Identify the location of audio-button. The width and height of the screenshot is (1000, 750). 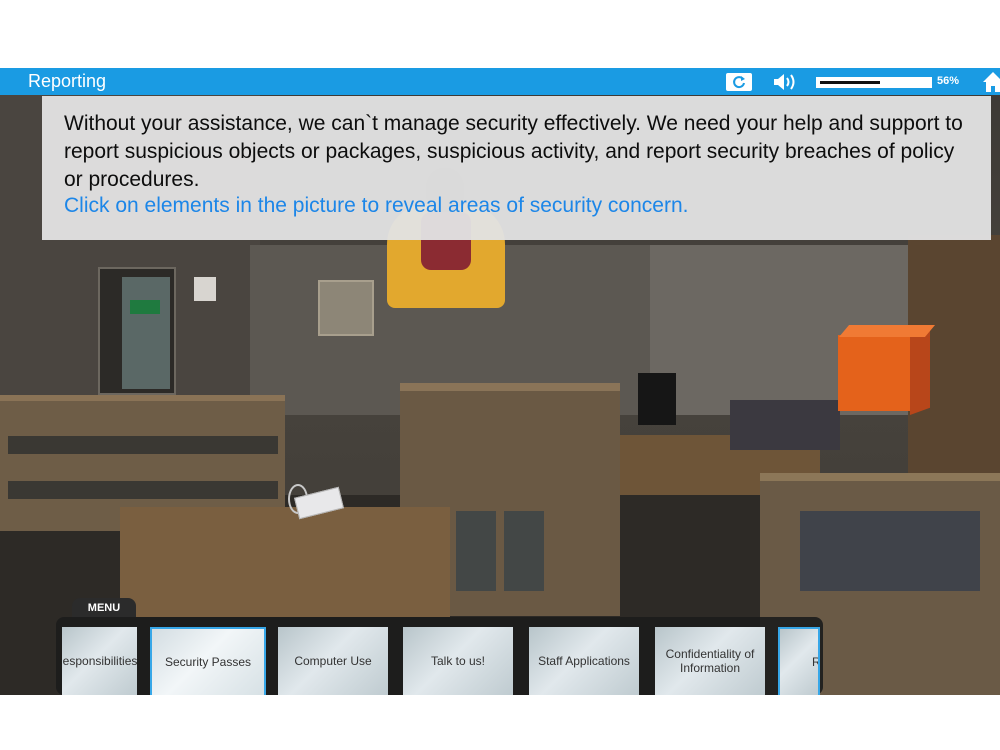
(786, 82).